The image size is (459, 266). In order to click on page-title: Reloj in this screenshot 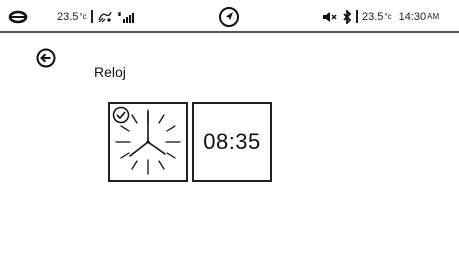, I will do `click(110, 72)`.